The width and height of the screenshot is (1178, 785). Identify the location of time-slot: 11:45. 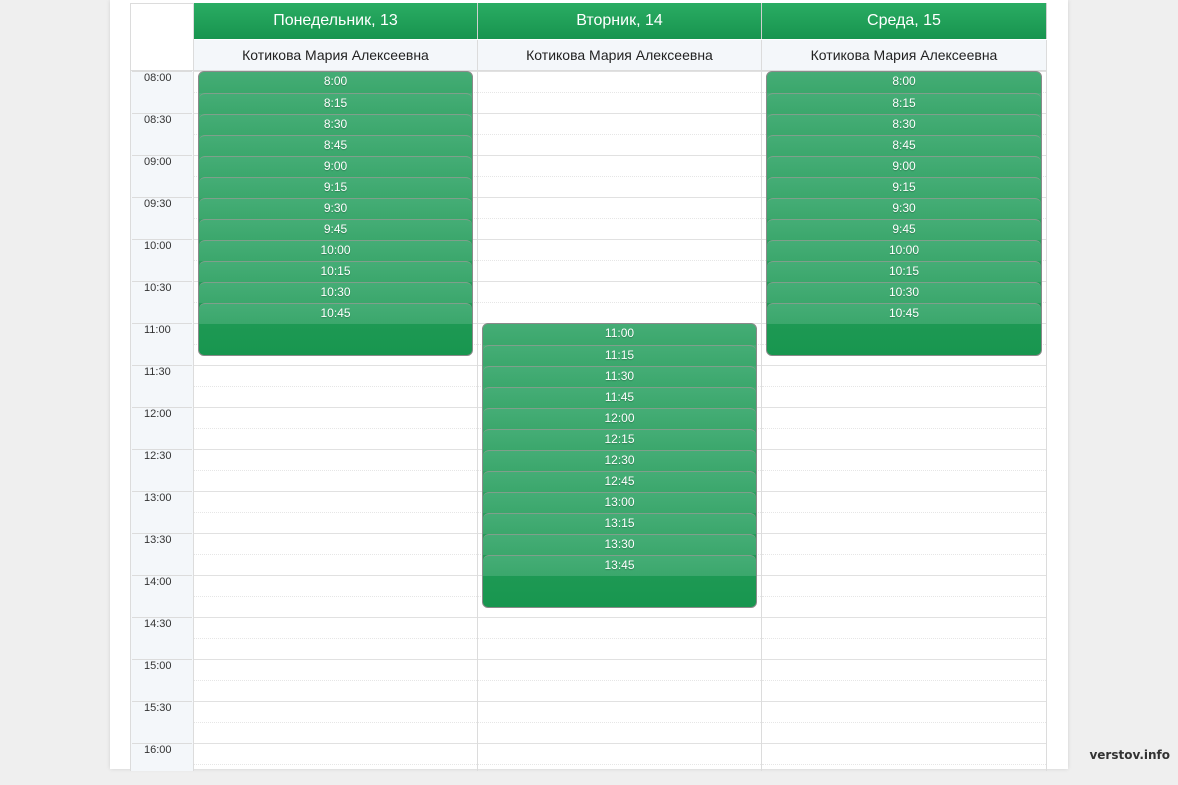
(619, 397).